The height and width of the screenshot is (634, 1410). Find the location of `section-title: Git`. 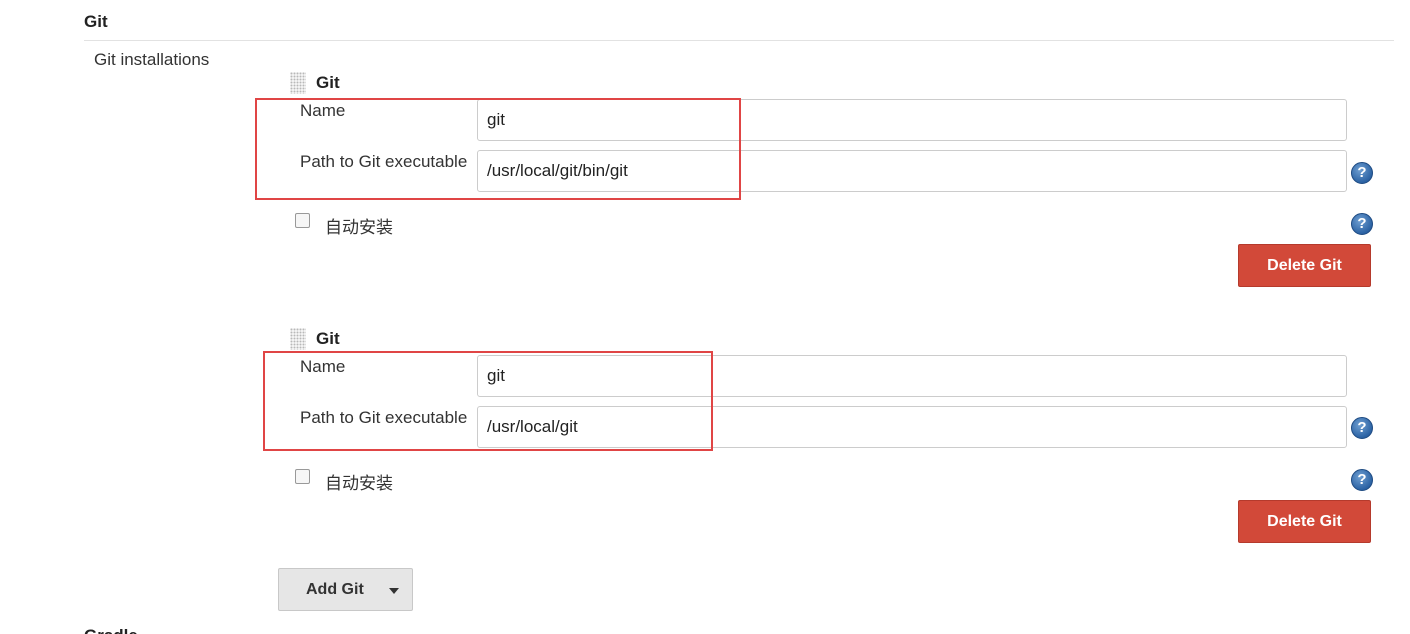

section-title: Git is located at coordinates (96, 21).